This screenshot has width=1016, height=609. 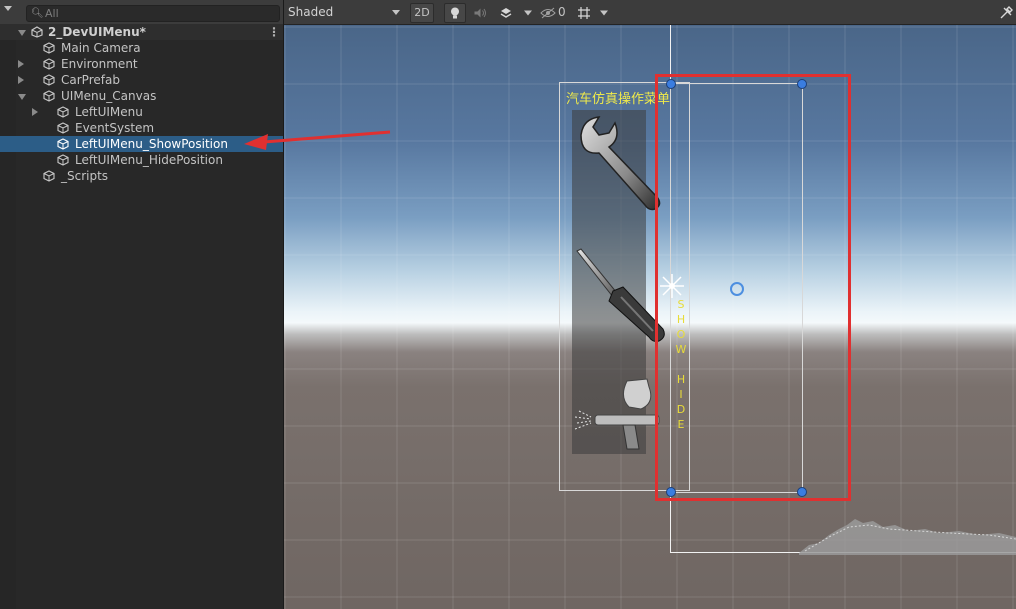 What do you see at coordinates (151, 144) in the screenshot?
I see `hierarchy-item-label: LeftUIMenu_ShowPosition` at bounding box center [151, 144].